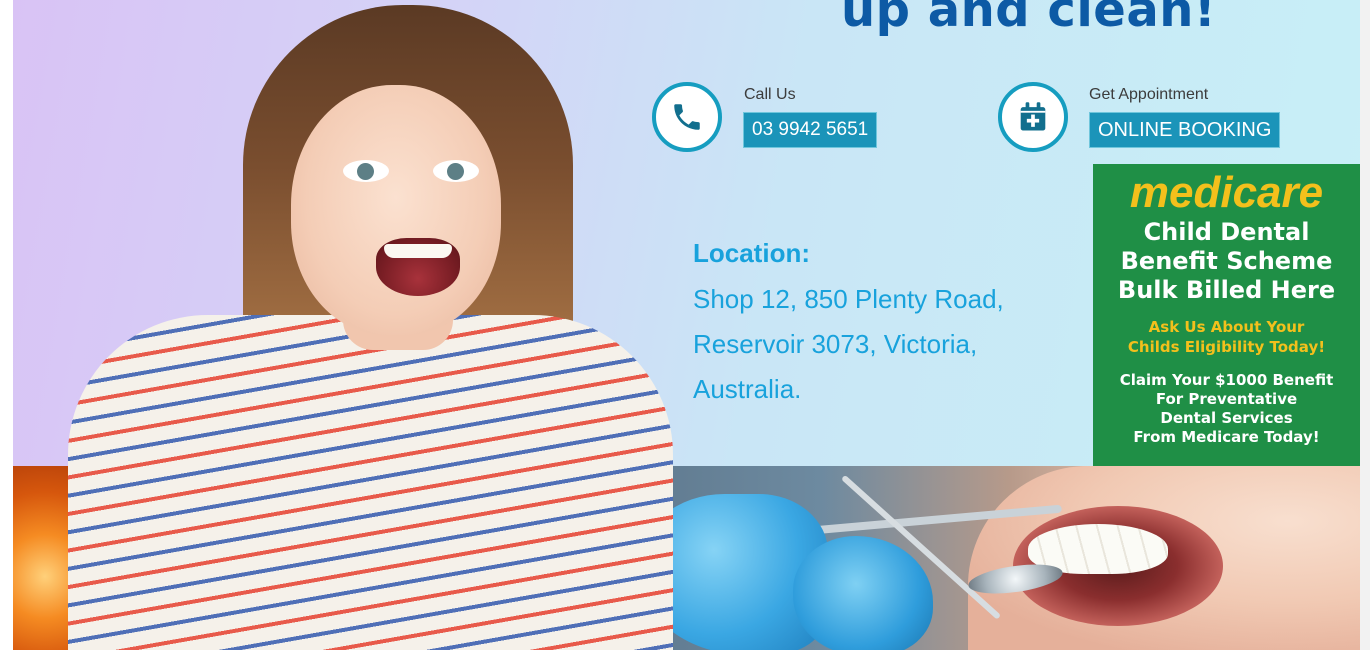 This screenshot has width=1370, height=650. What do you see at coordinates (1226, 380) in the screenshot?
I see `claim-line-1: Claim Your $1000 Benefit` at bounding box center [1226, 380].